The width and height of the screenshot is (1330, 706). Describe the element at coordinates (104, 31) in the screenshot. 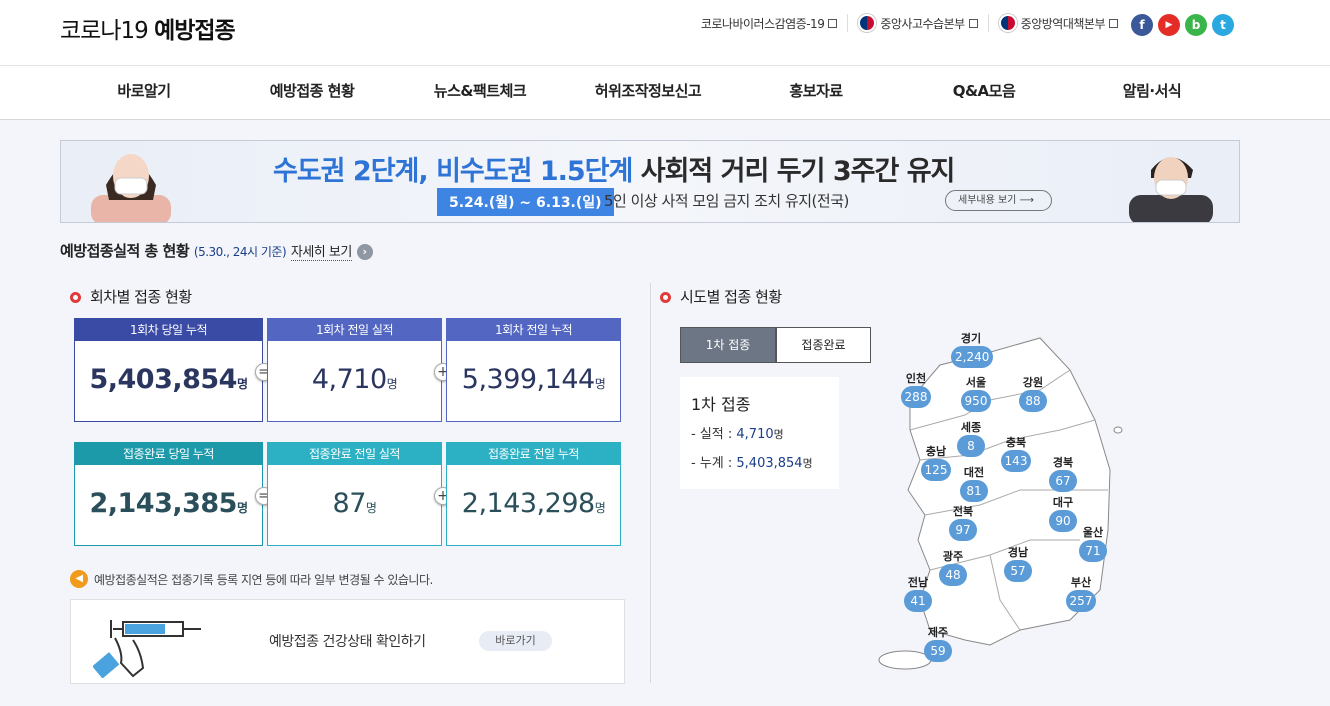

I see `site-title-prefix: 코로나19` at that location.